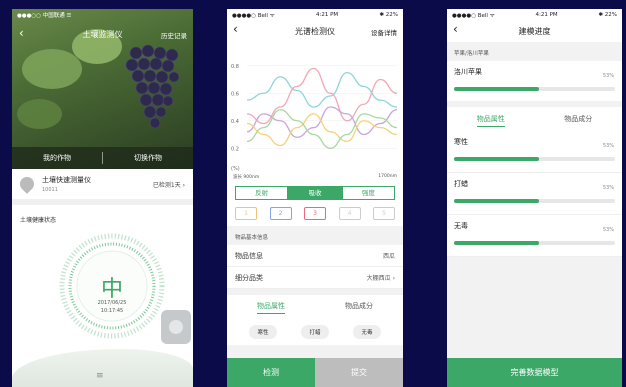  I want to click on history-link: 历史记录, so click(174, 35).